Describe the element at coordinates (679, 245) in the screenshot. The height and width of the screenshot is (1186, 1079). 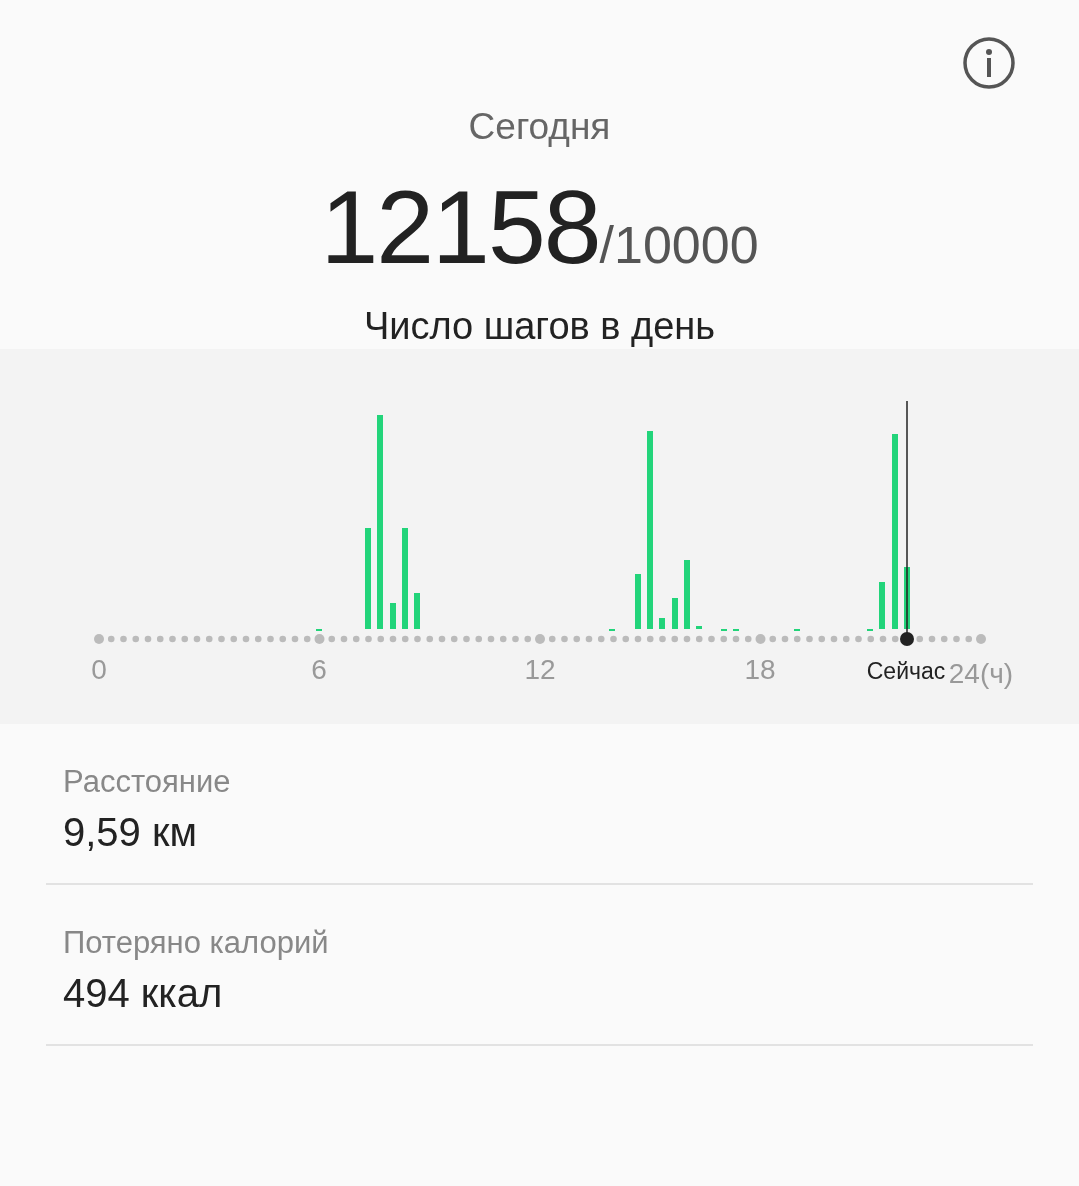
I see `step-goal: /10000` at that location.